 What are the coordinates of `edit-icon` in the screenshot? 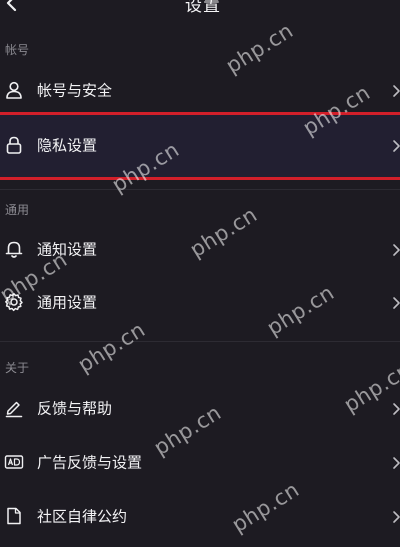 It's located at (14, 408).